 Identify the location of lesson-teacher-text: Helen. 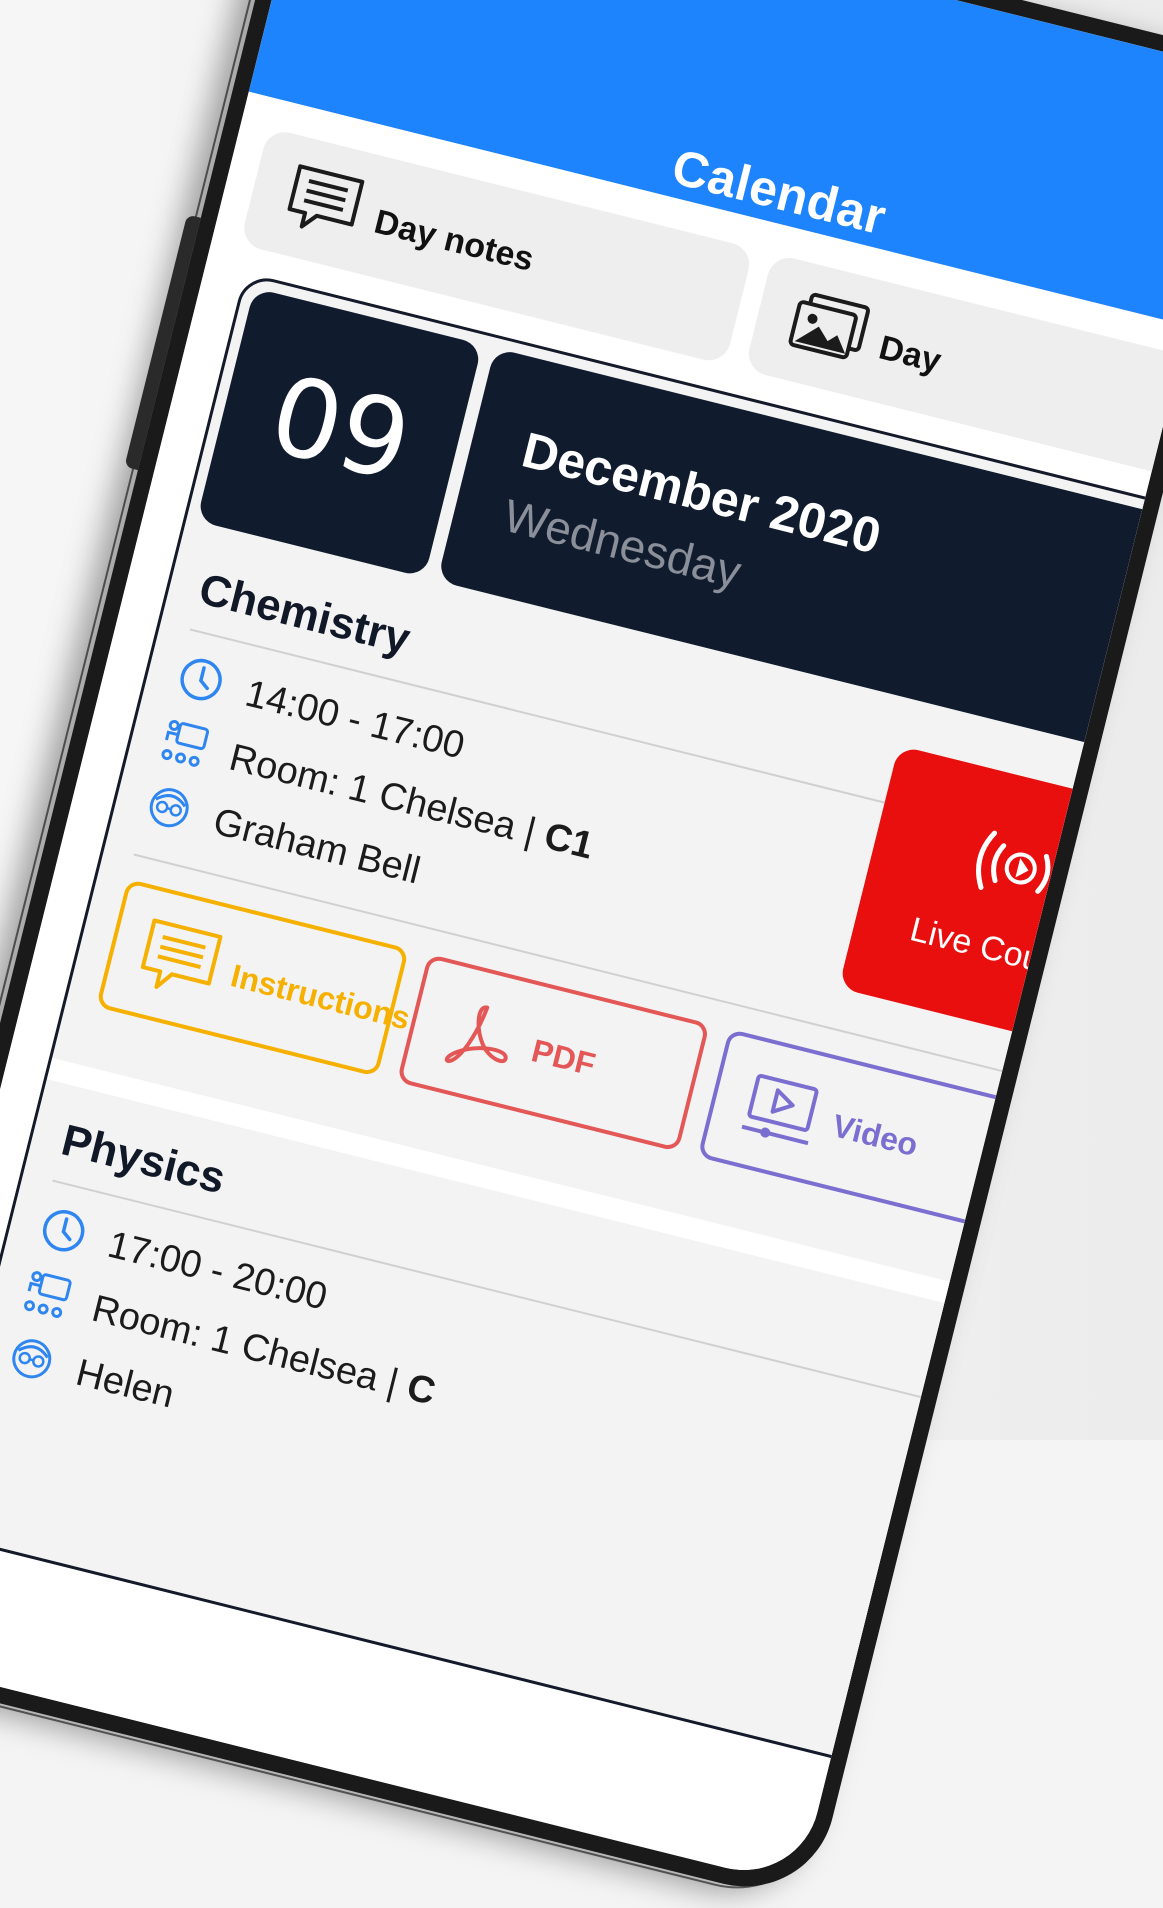
(125, 1384).